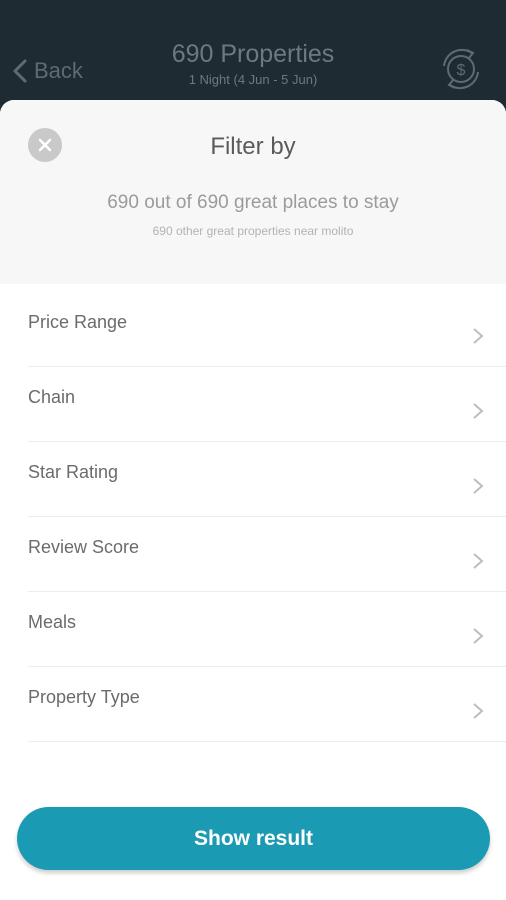 This screenshot has height=900, width=506. Describe the element at coordinates (253, 231) in the screenshot. I see `results-subsummary: 690 other great properties near molito` at that location.